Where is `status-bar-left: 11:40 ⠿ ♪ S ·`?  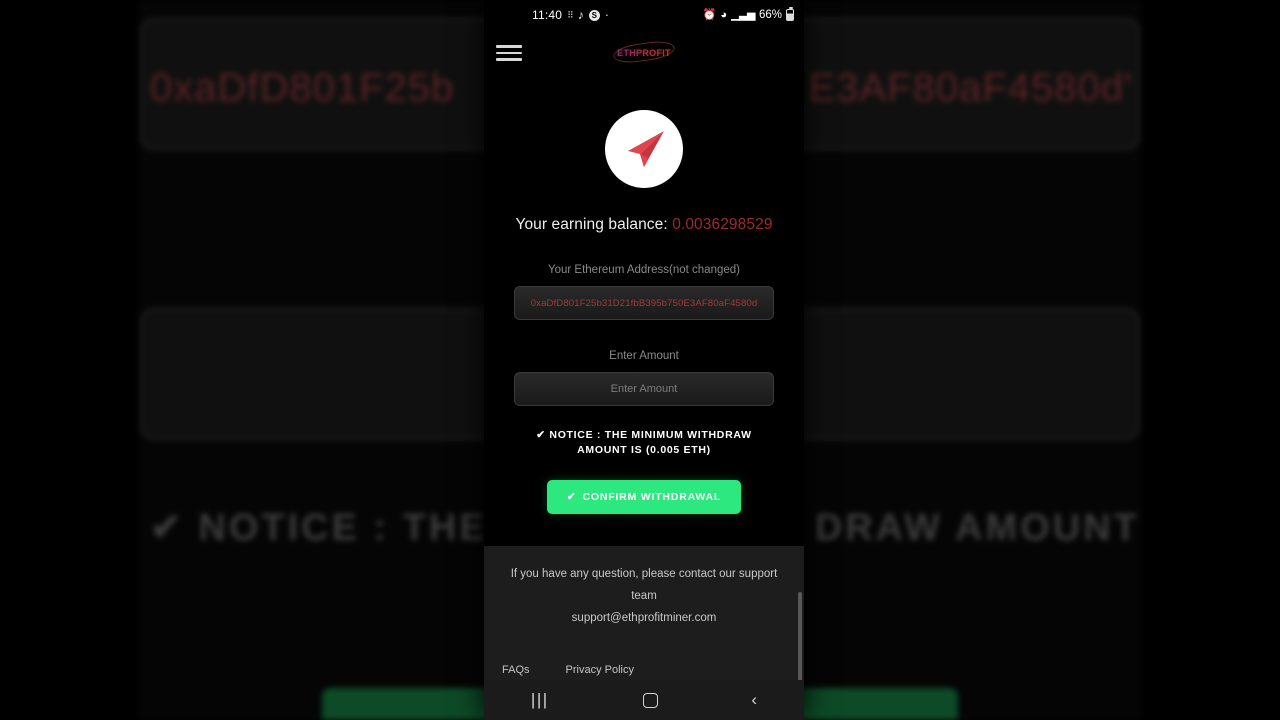 status-bar-left: 11:40 ⠿ ♪ S · is located at coordinates (551, 15).